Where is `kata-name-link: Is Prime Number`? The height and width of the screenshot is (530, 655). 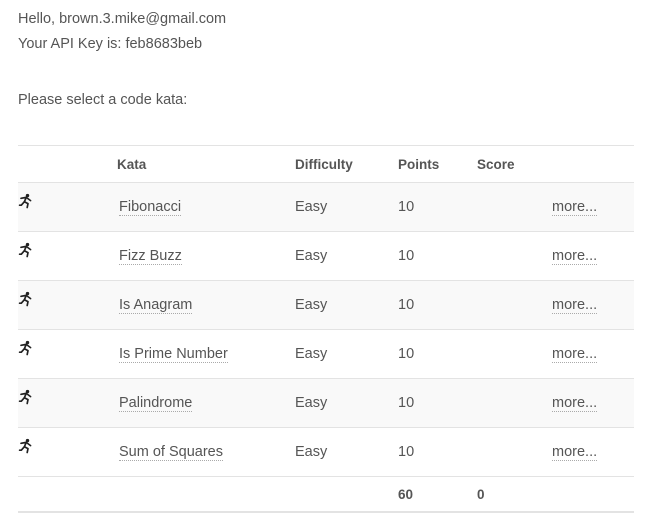 kata-name-link: Is Prime Number is located at coordinates (173, 354).